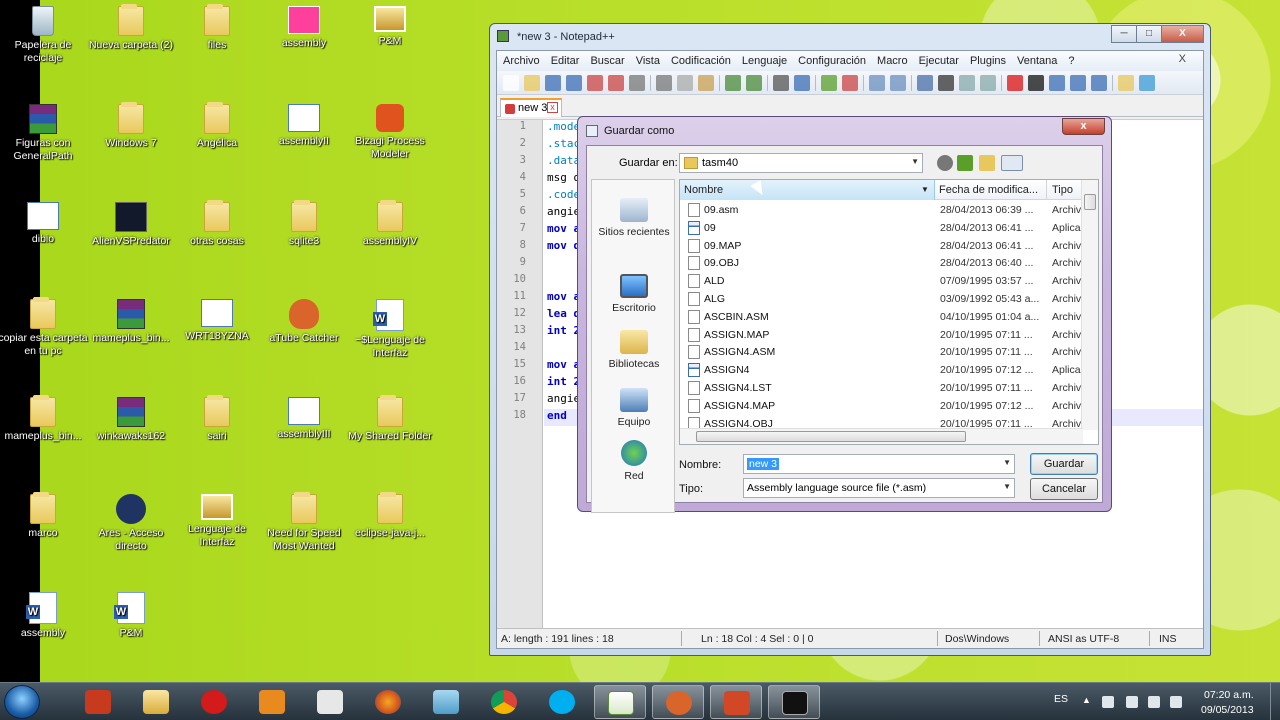  I want to click on fold-icon, so click(988, 82).